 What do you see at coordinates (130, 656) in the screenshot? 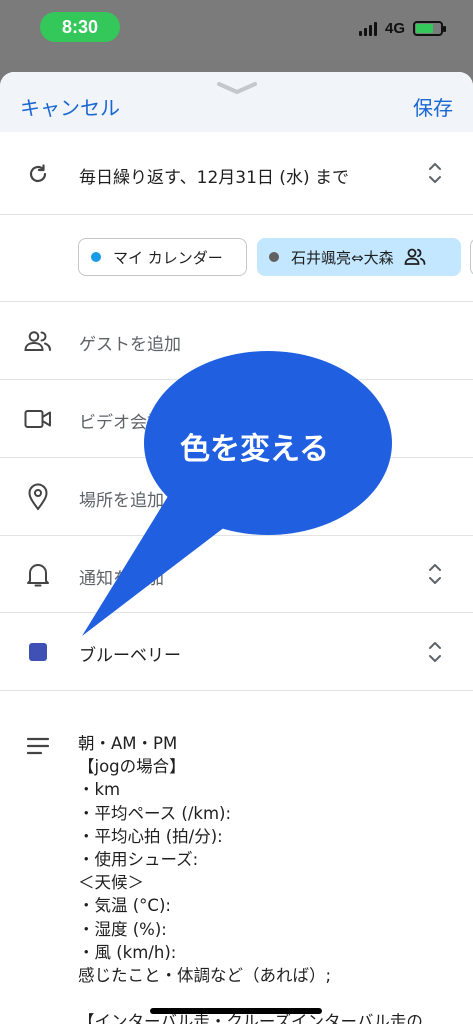
I see `color-label: ブルーベリー` at bounding box center [130, 656].